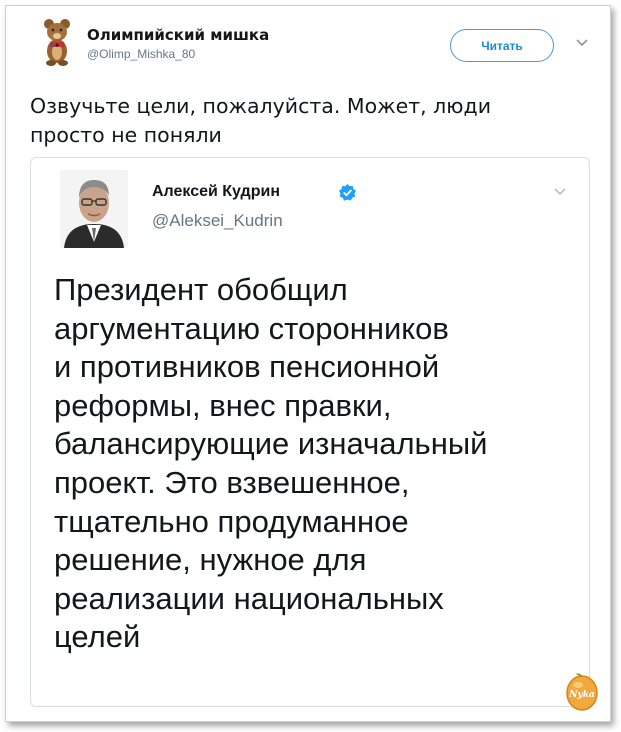  I want to click on quoted-text-line: аргументацию сторонников, so click(251, 328).